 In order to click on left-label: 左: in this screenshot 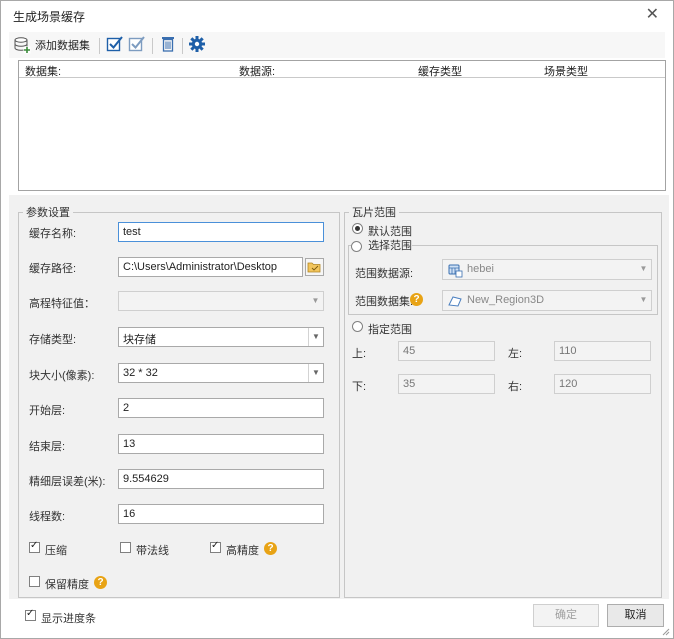, I will do `click(515, 354)`.